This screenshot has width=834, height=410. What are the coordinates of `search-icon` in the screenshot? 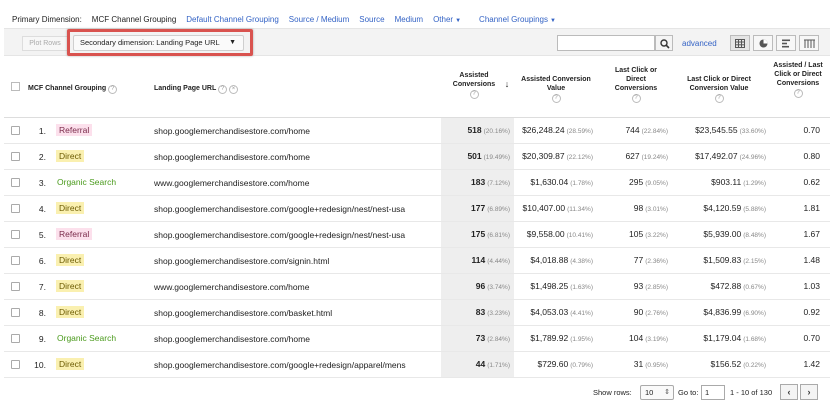 It's located at (665, 44).